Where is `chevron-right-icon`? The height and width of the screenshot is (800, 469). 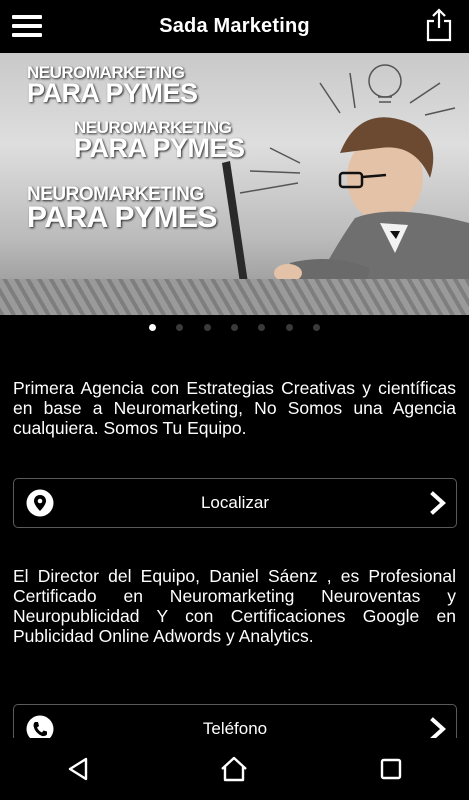 chevron-right-icon is located at coordinates (438, 503).